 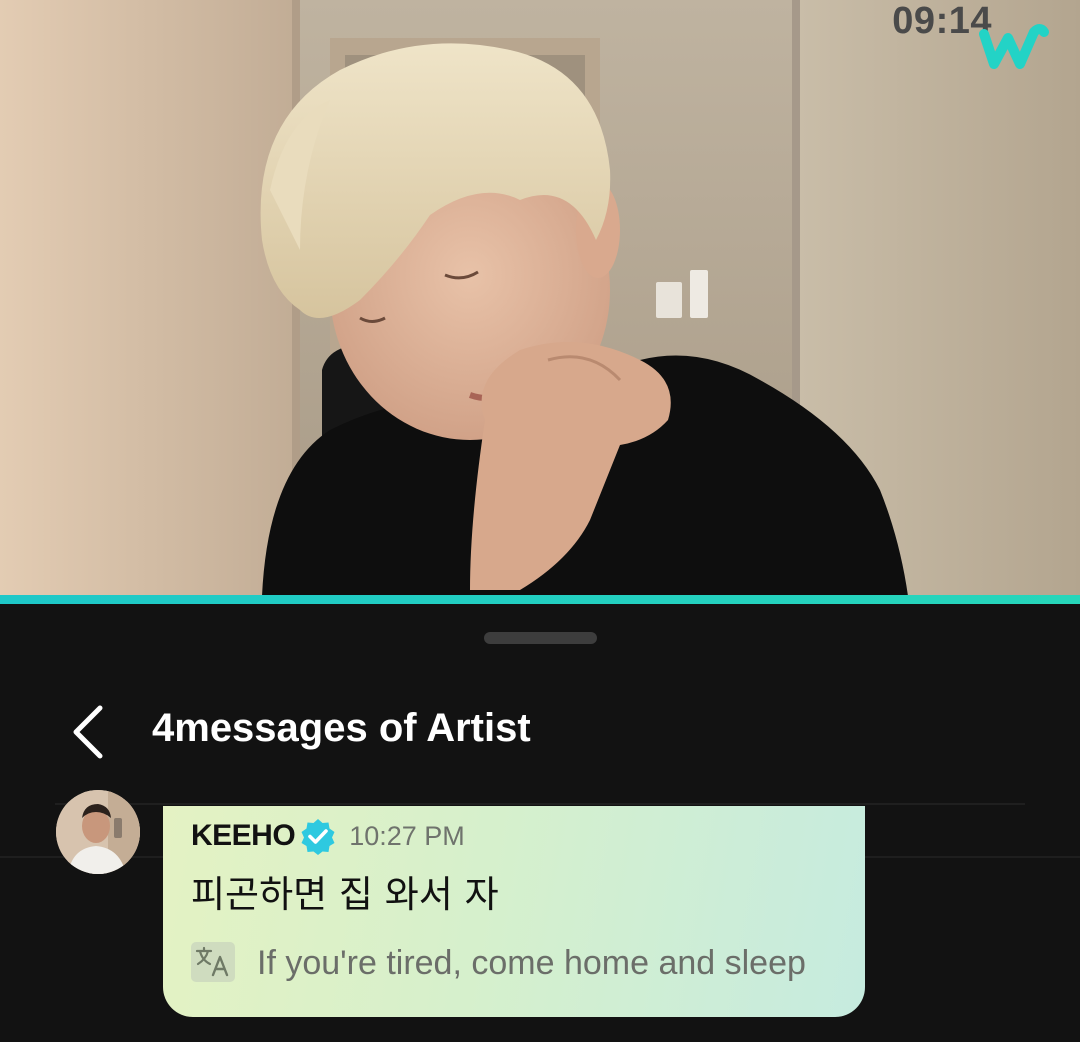 I want to click on playback-progress-bar, so click(x=540, y=599).